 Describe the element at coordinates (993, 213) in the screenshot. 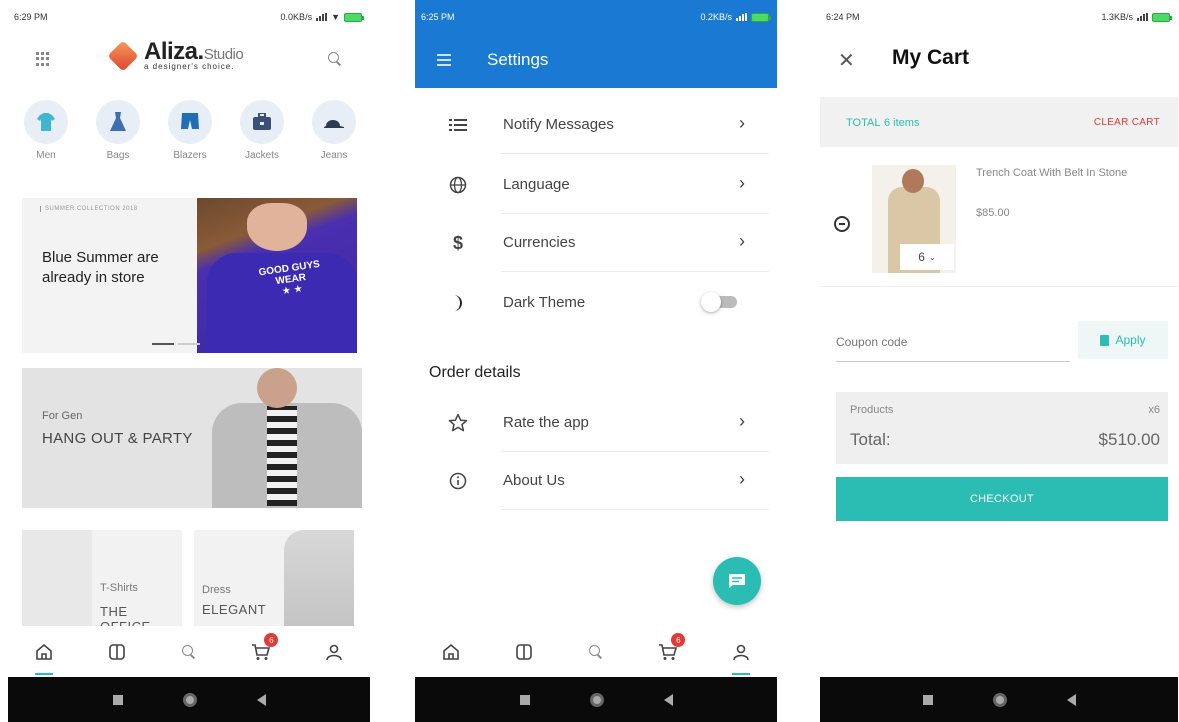

I see `product-price: $85.00` at that location.